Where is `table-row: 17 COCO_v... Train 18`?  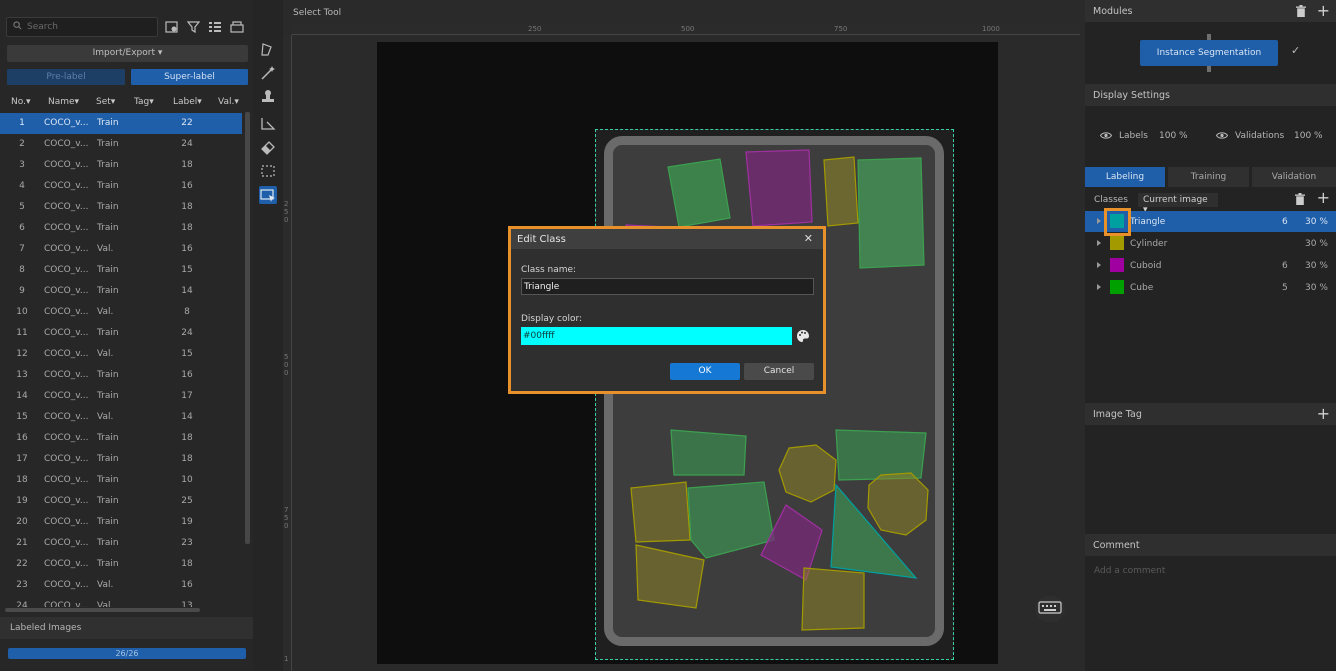
table-row: 17 COCO_v... Train 18 is located at coordinates (121, 459).